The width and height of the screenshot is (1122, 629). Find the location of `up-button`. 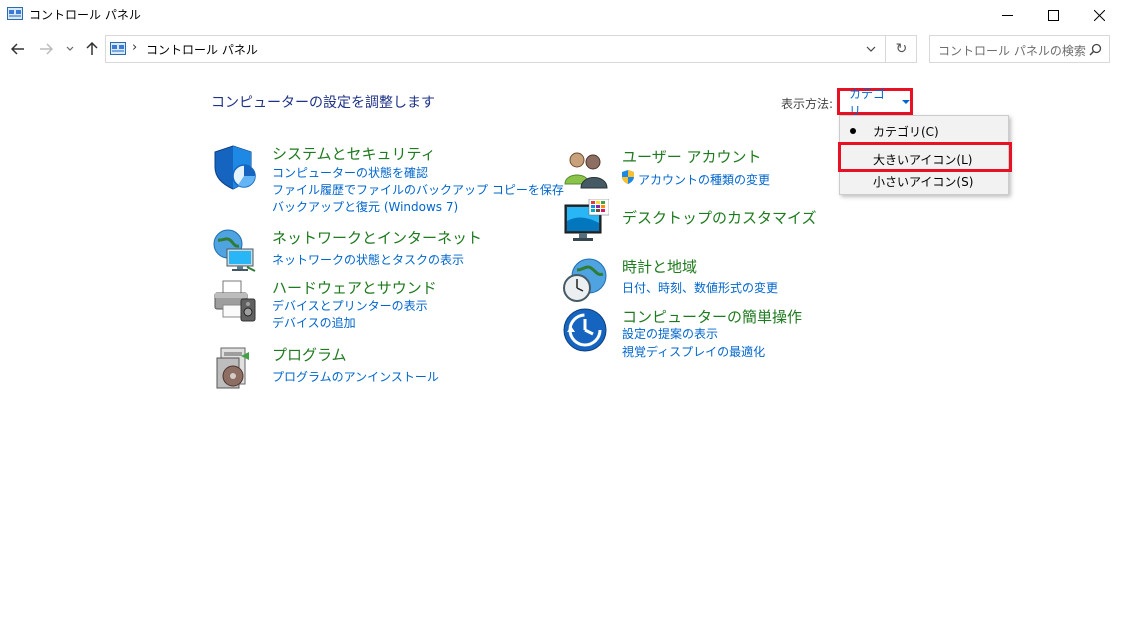

up-button is located at coordinates (92, 49).